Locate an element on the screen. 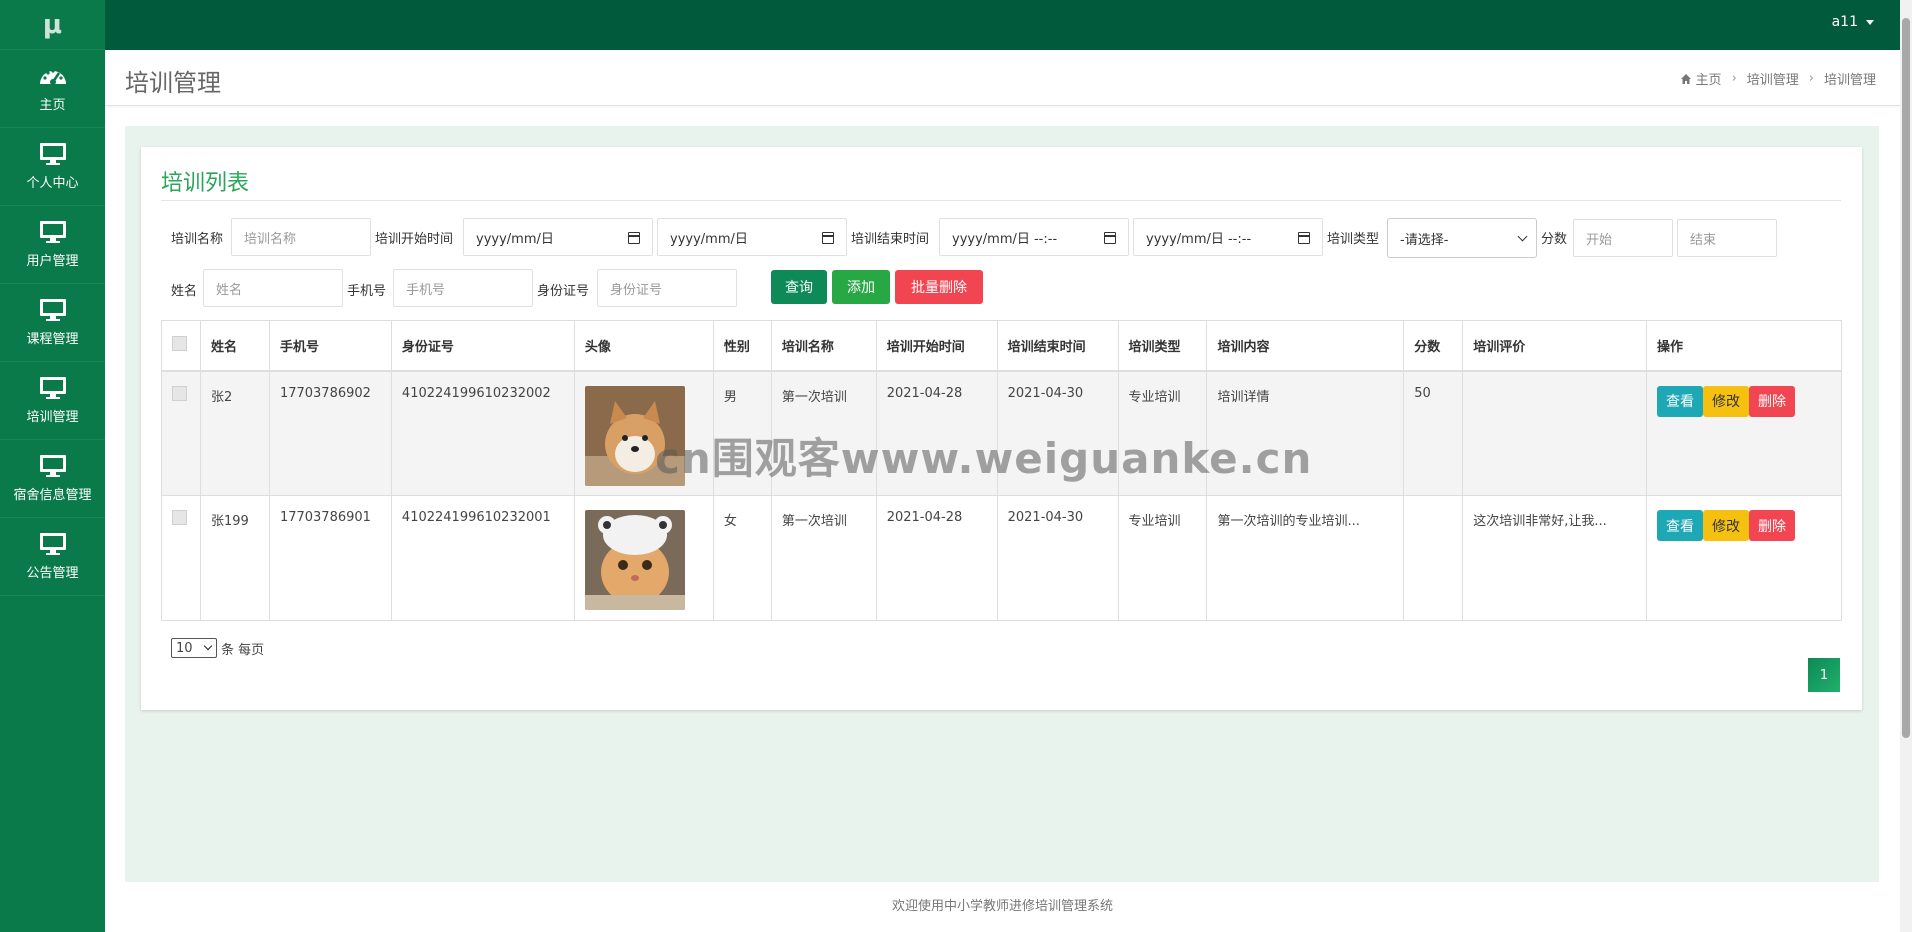  sidebar-item-profile: 个人中心 is located at coordinates (52, 167).